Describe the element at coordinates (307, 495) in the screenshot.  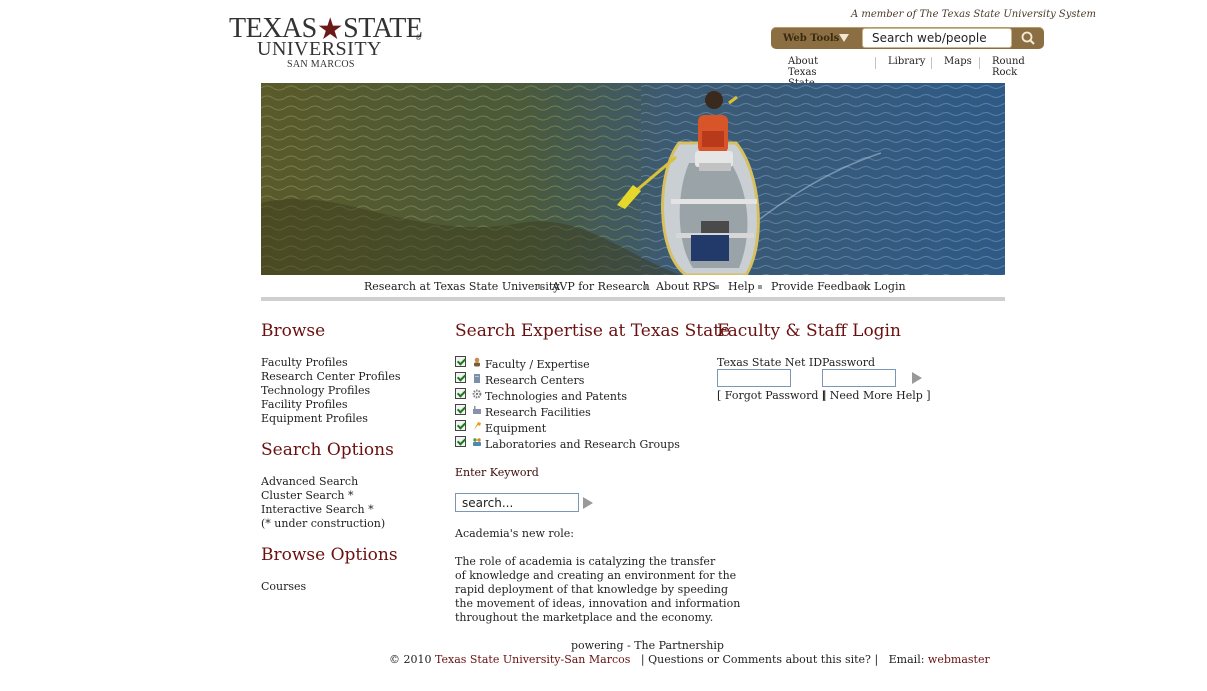
I see `link-cluster-search: Cluster Search *` at that location.